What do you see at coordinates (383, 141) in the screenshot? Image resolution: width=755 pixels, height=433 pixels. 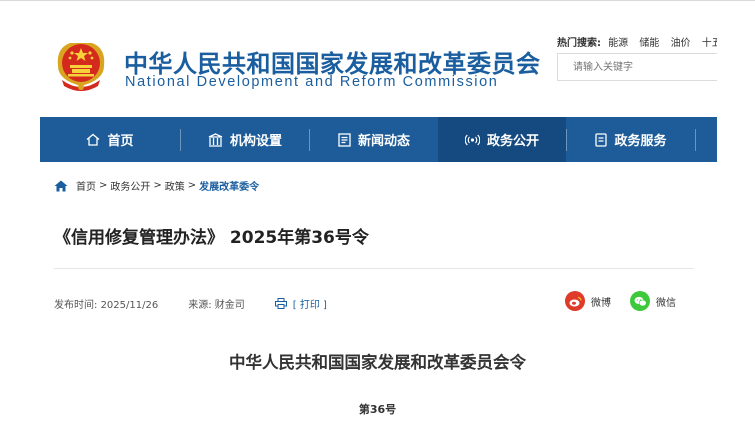 I see `nav-item-label: 新闻动态` at bounding box center [383, 141].